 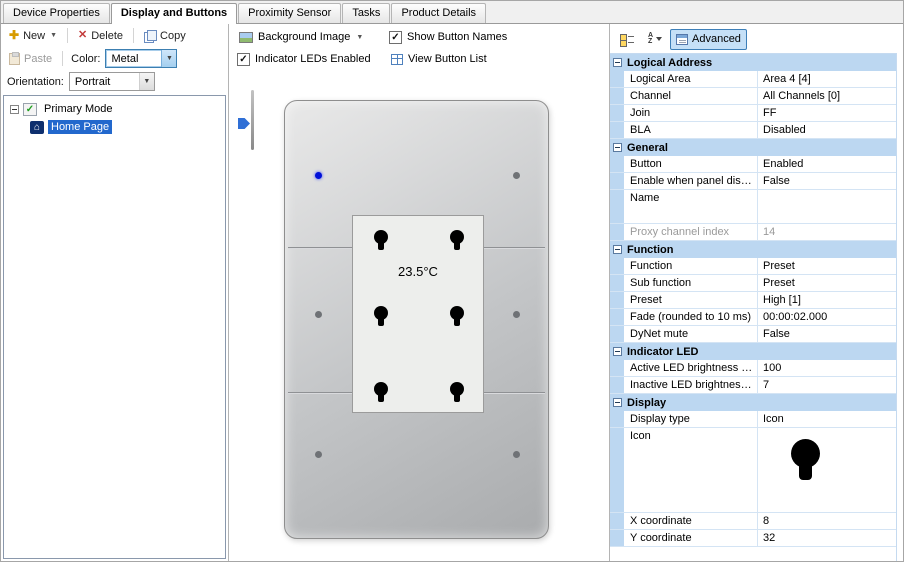 What do you see at coordinates (753, 207) in the screenshot?
I see `property-row-name: Name` at bounding box center [753, 207].